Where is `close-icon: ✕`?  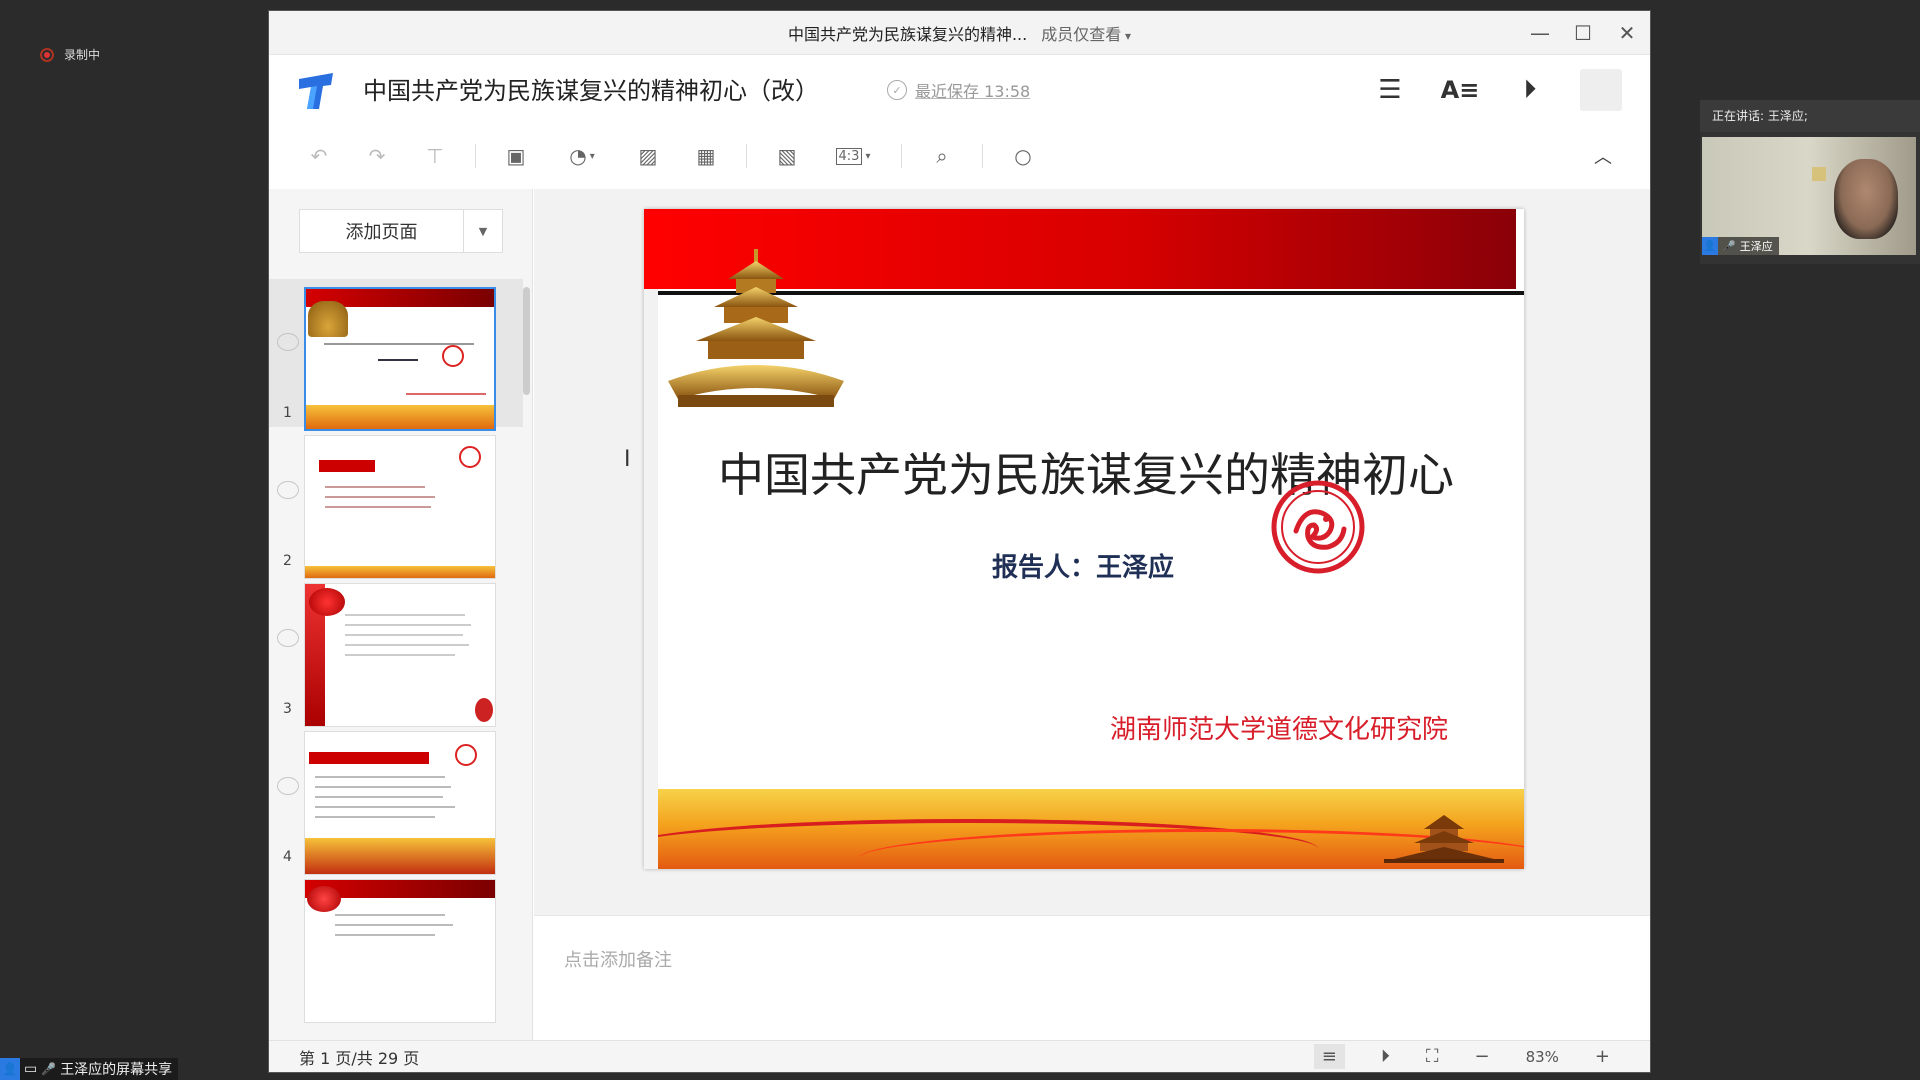 close-icon: ✕ is located at coordinates (1627, 33).